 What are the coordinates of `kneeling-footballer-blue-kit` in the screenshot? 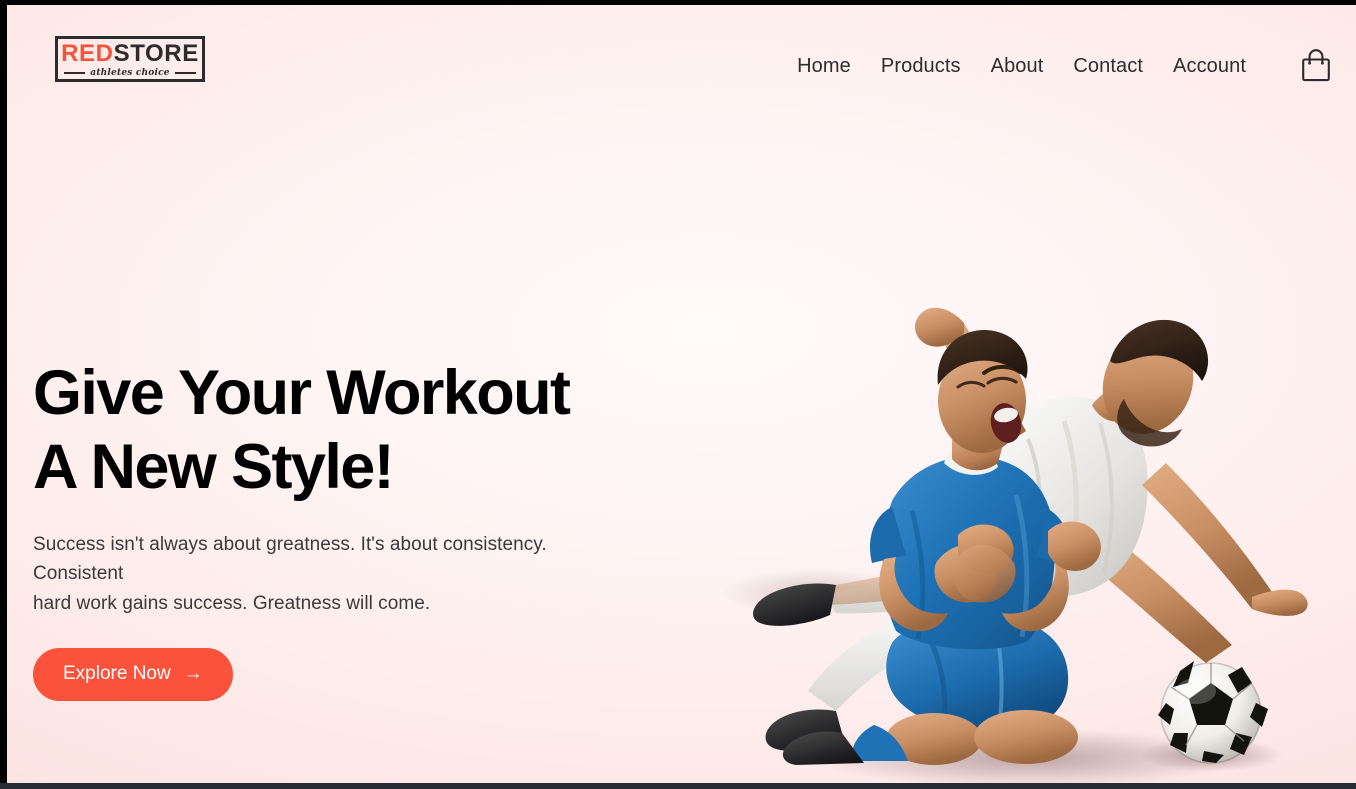 It's located at (933, 547).